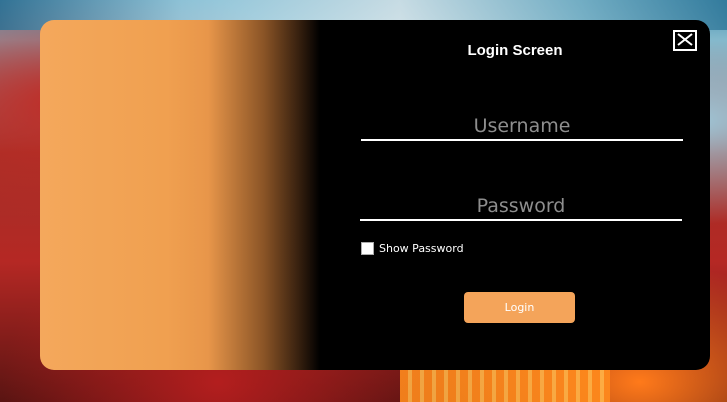  I want to click on close-button, so click(685, 40).